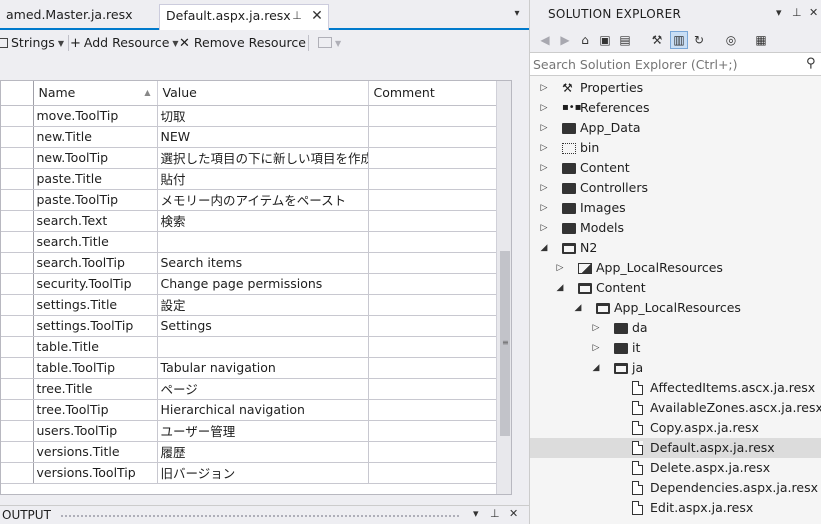  What do you see at coordinates (95, 200) in the screenshot?
I see `cell-name: paste.ToolTip` at bounding box center [95, 200].